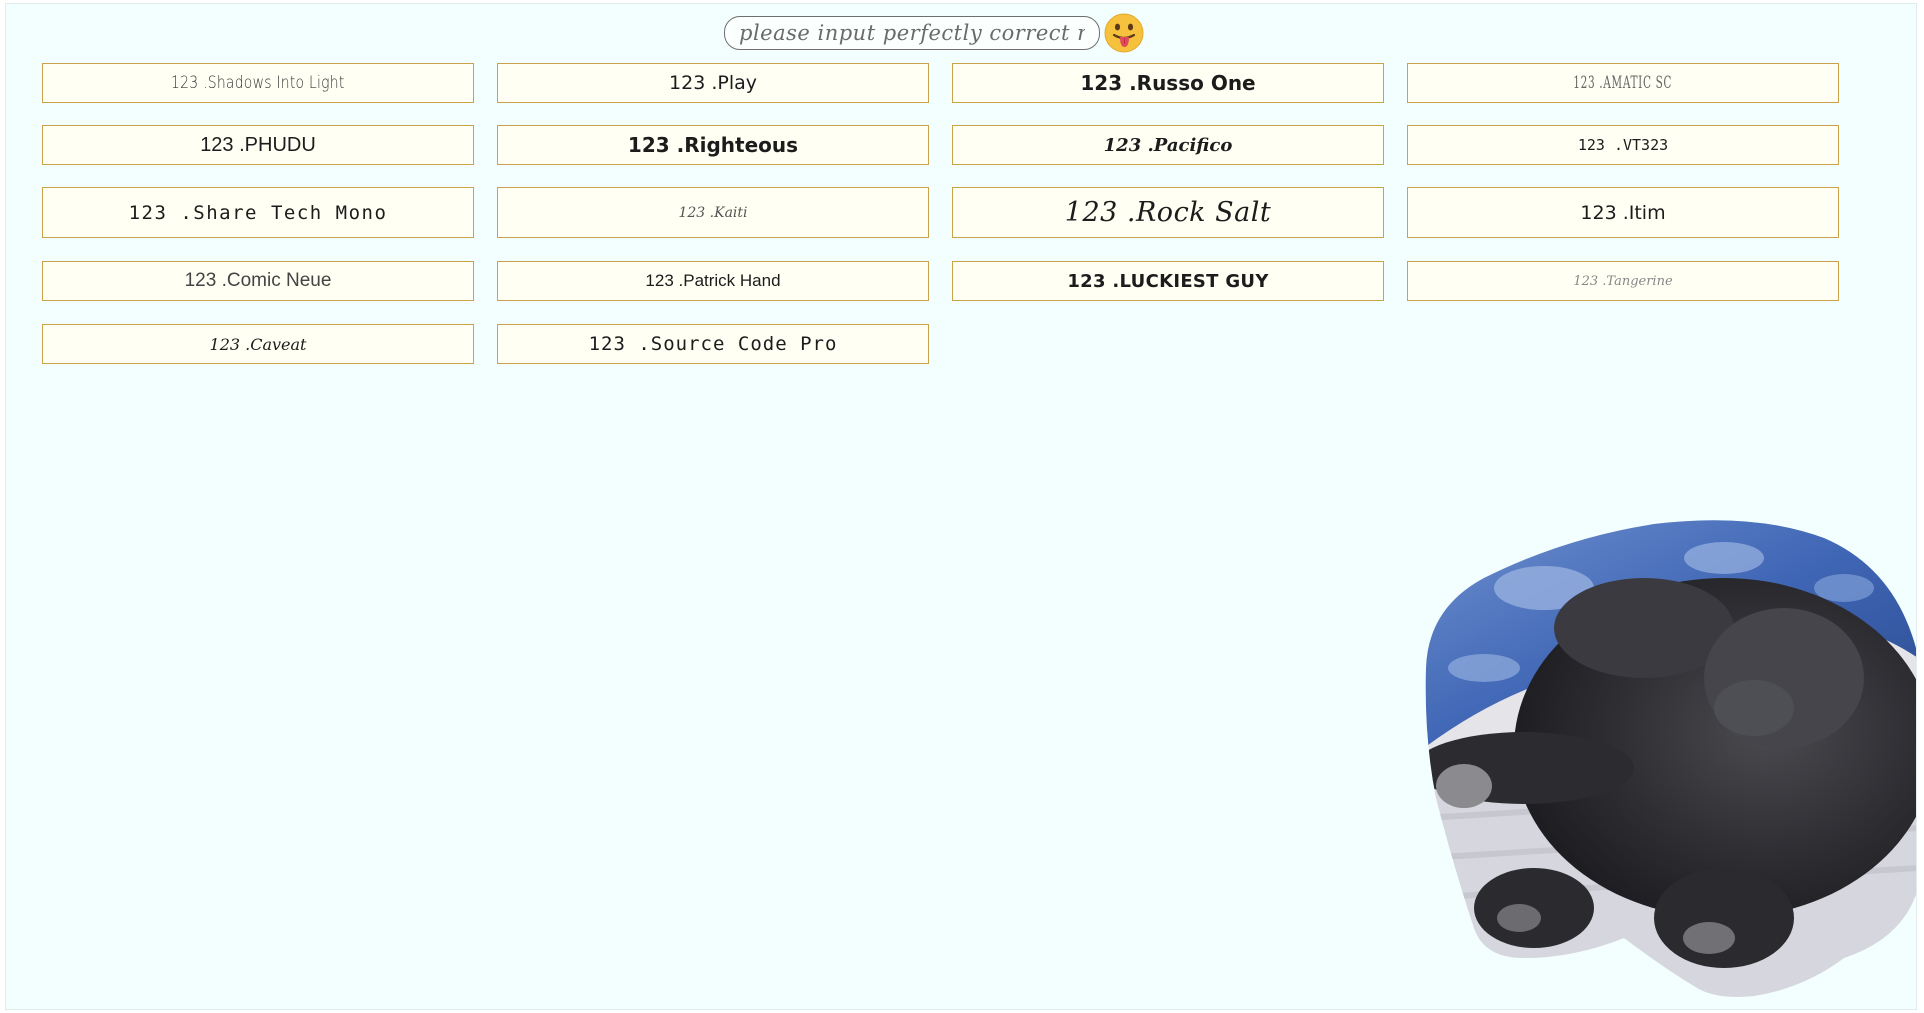  I want to click on font-label: 123 .Play, so click(713, 83).